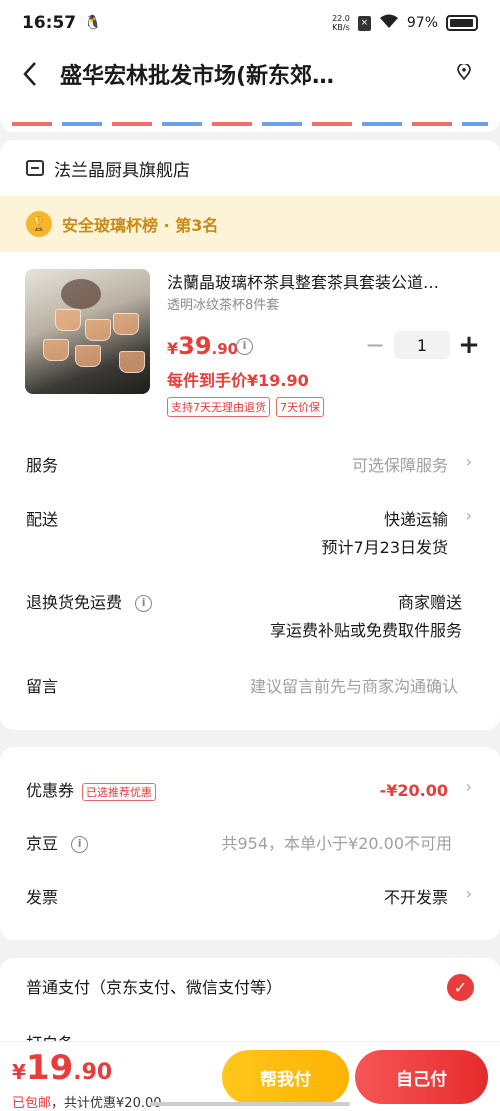 The width and height of the screenshot is (500, 1111). What do you see at coordinates (42, 465) in the screenshot?
I see `service-label: 服务` at bounding box center [42, 465].